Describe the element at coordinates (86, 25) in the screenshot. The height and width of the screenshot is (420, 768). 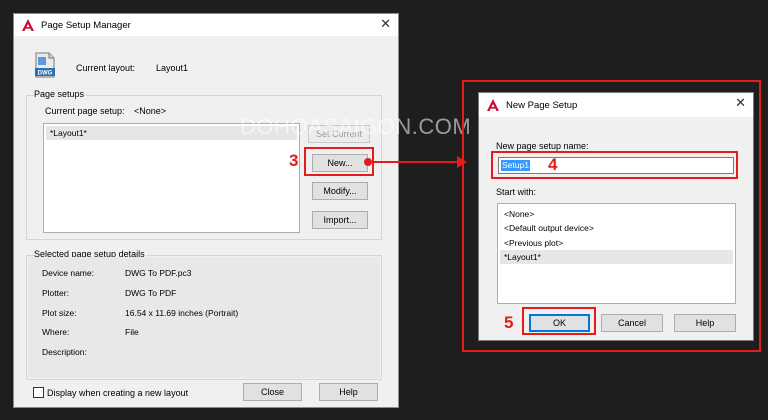
I see `psm-title: Page Setup Manager` at that location.